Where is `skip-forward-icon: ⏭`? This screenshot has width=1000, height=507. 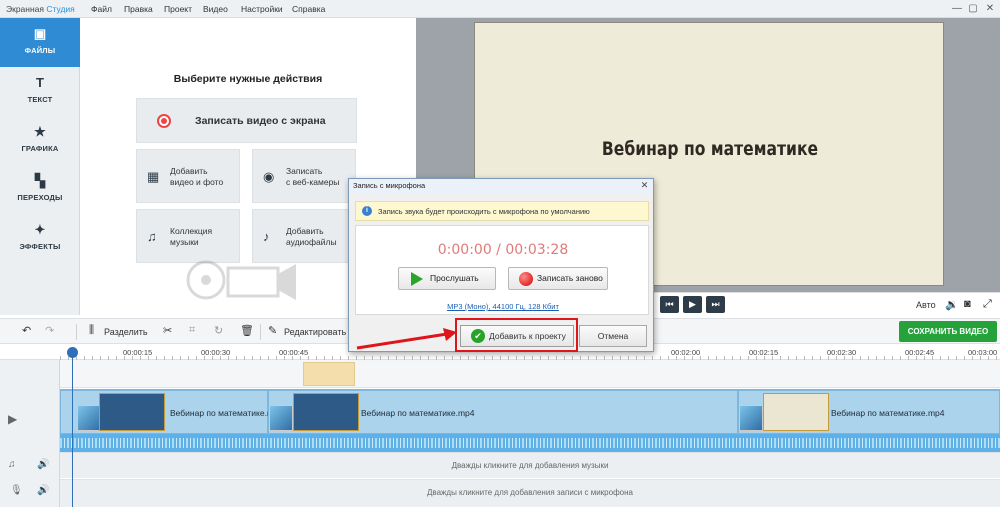 skip-forward-icon: ⏭ is located at coordinates (715, 304).